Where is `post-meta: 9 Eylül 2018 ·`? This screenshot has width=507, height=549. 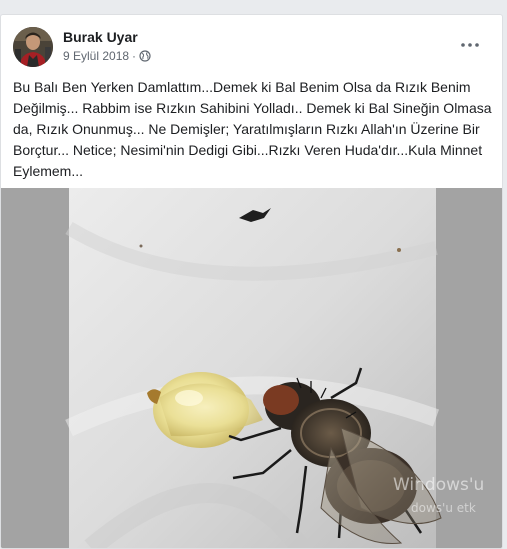
post-meta: 9 Eylül 2018 · is located at coordinates (107, 56).